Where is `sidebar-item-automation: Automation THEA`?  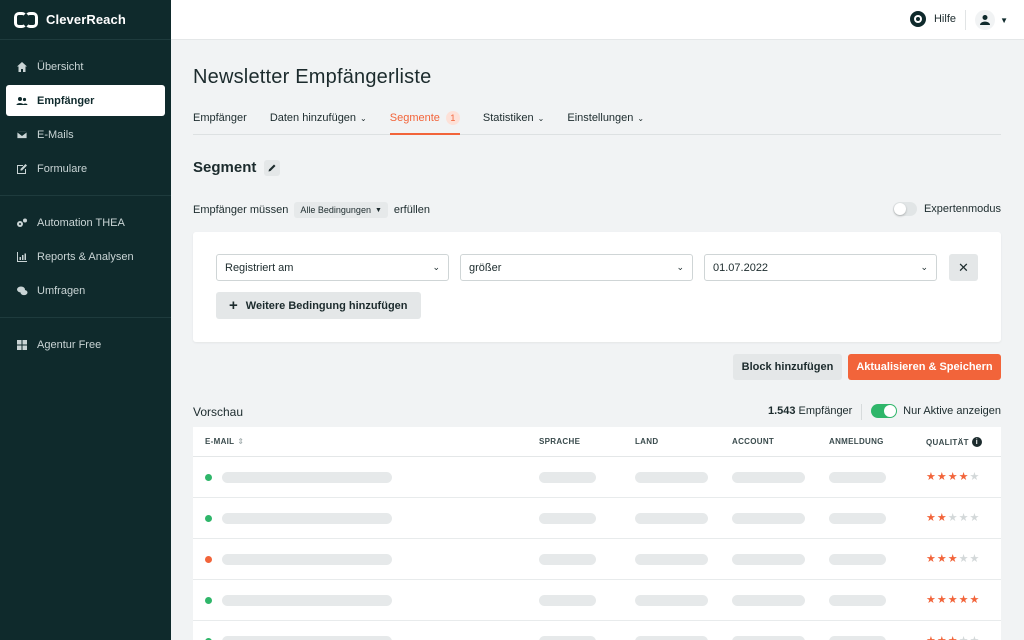 sidebar-item-automation: Automation THEA is located at coordinates (85, 222).